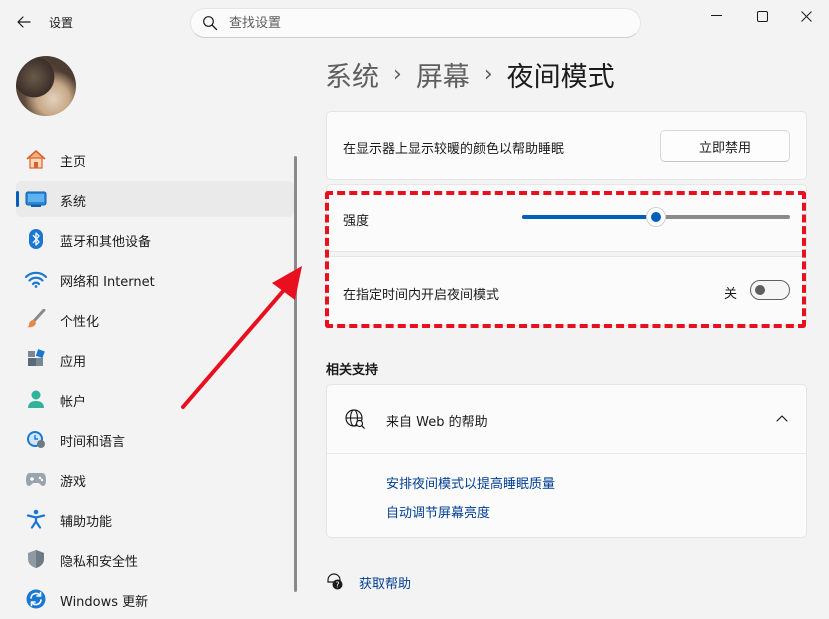 Image resolution: width=829 pixels, height=619 pixels. Describe the element at coordinates (470, 482) in the screenshot. I see `help-link-schedule: 安排夜间模式以提高睡眠质量` at that location.